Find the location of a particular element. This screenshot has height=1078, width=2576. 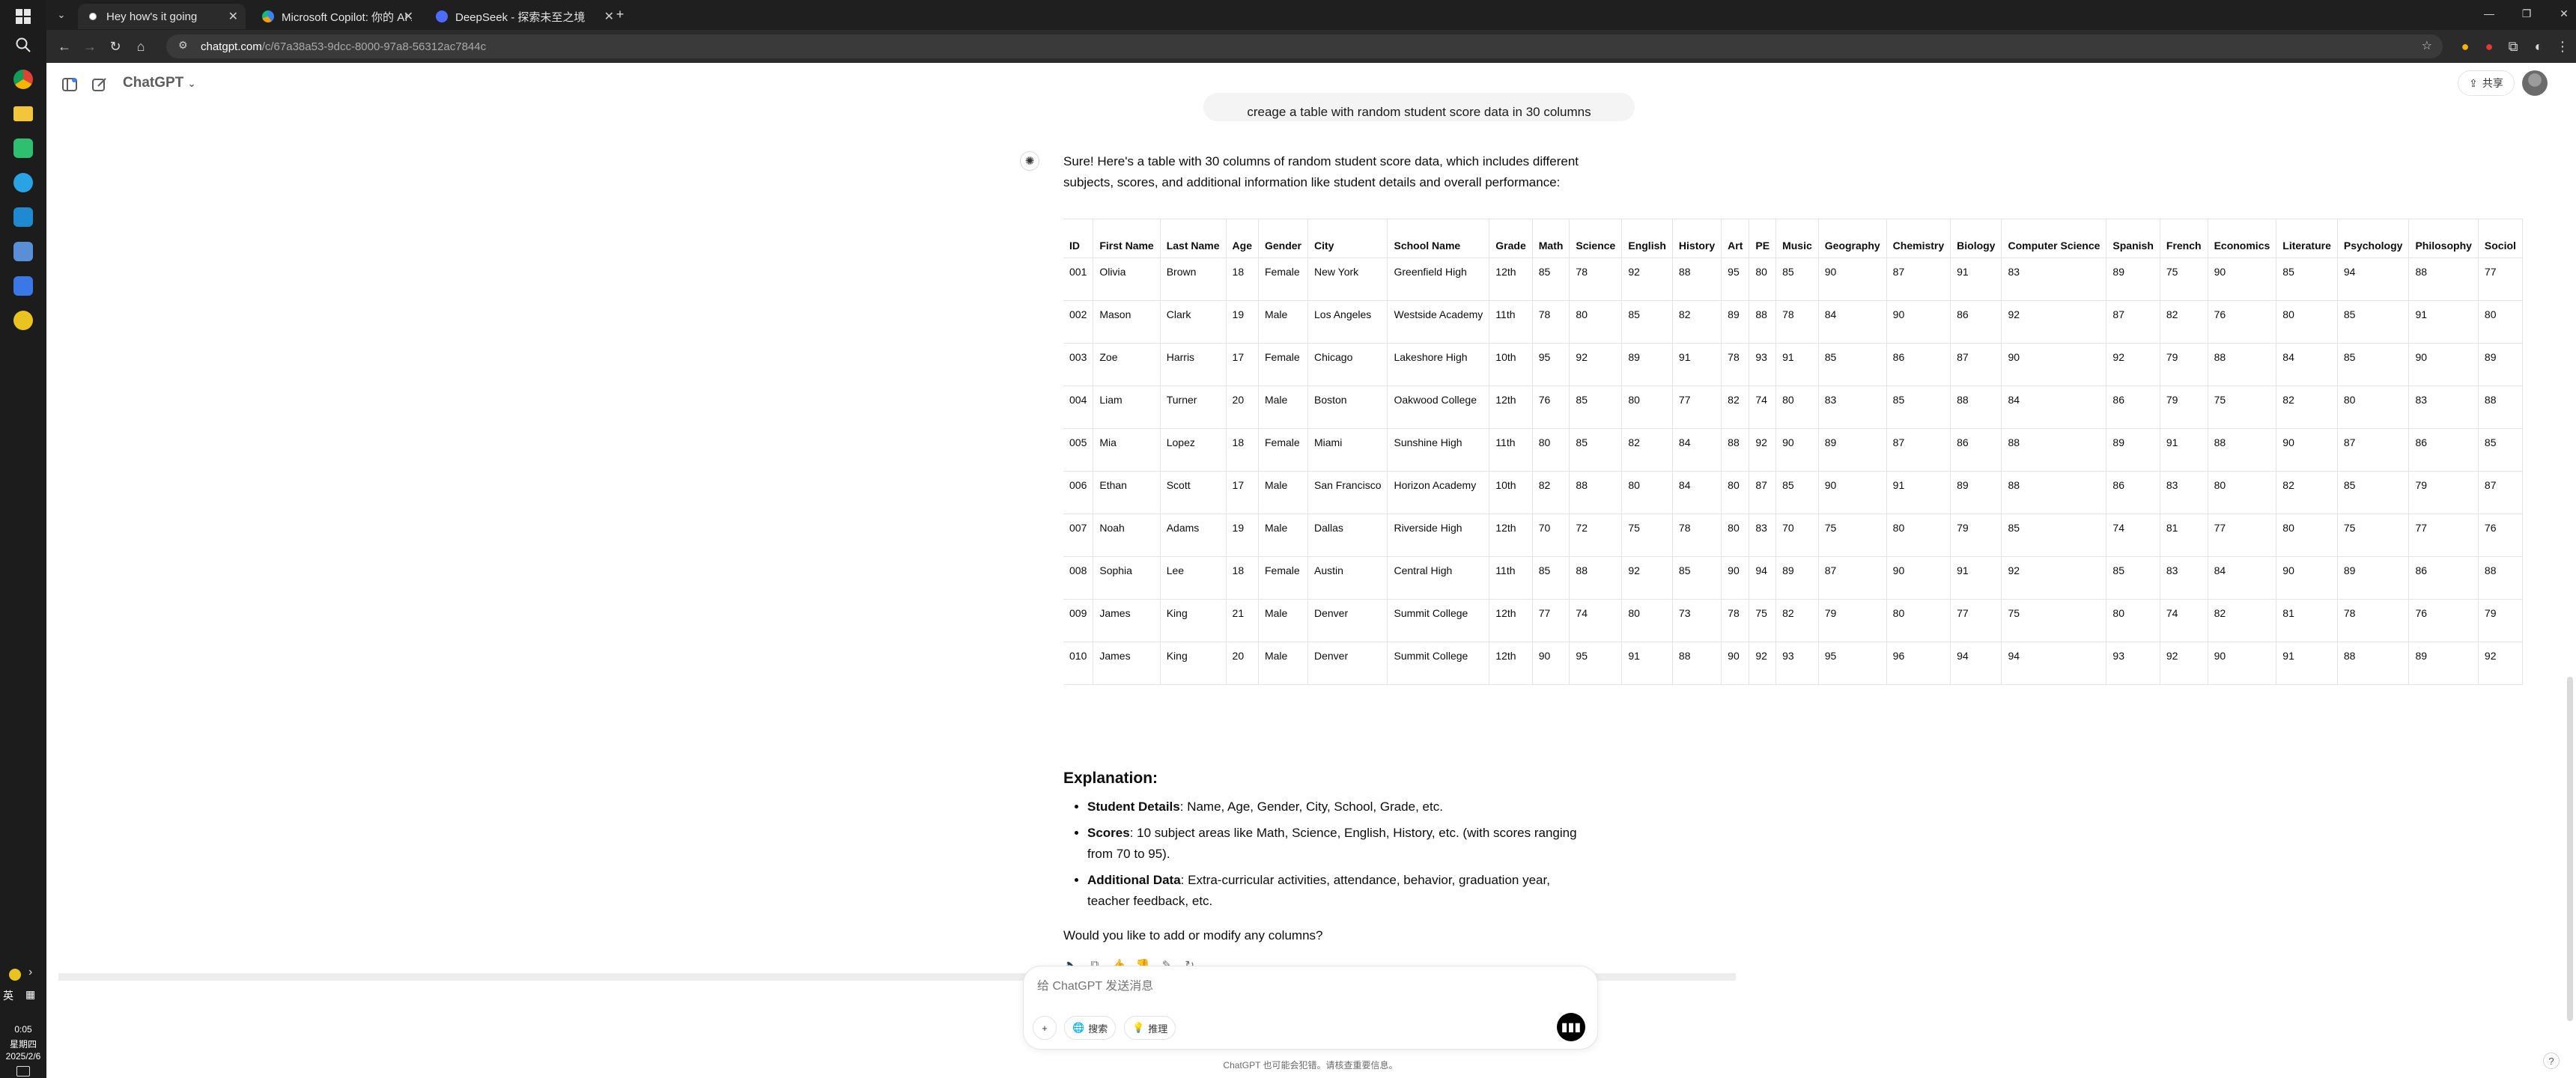

close-window-icon: ✕ is located at coordinates (2564, 13).